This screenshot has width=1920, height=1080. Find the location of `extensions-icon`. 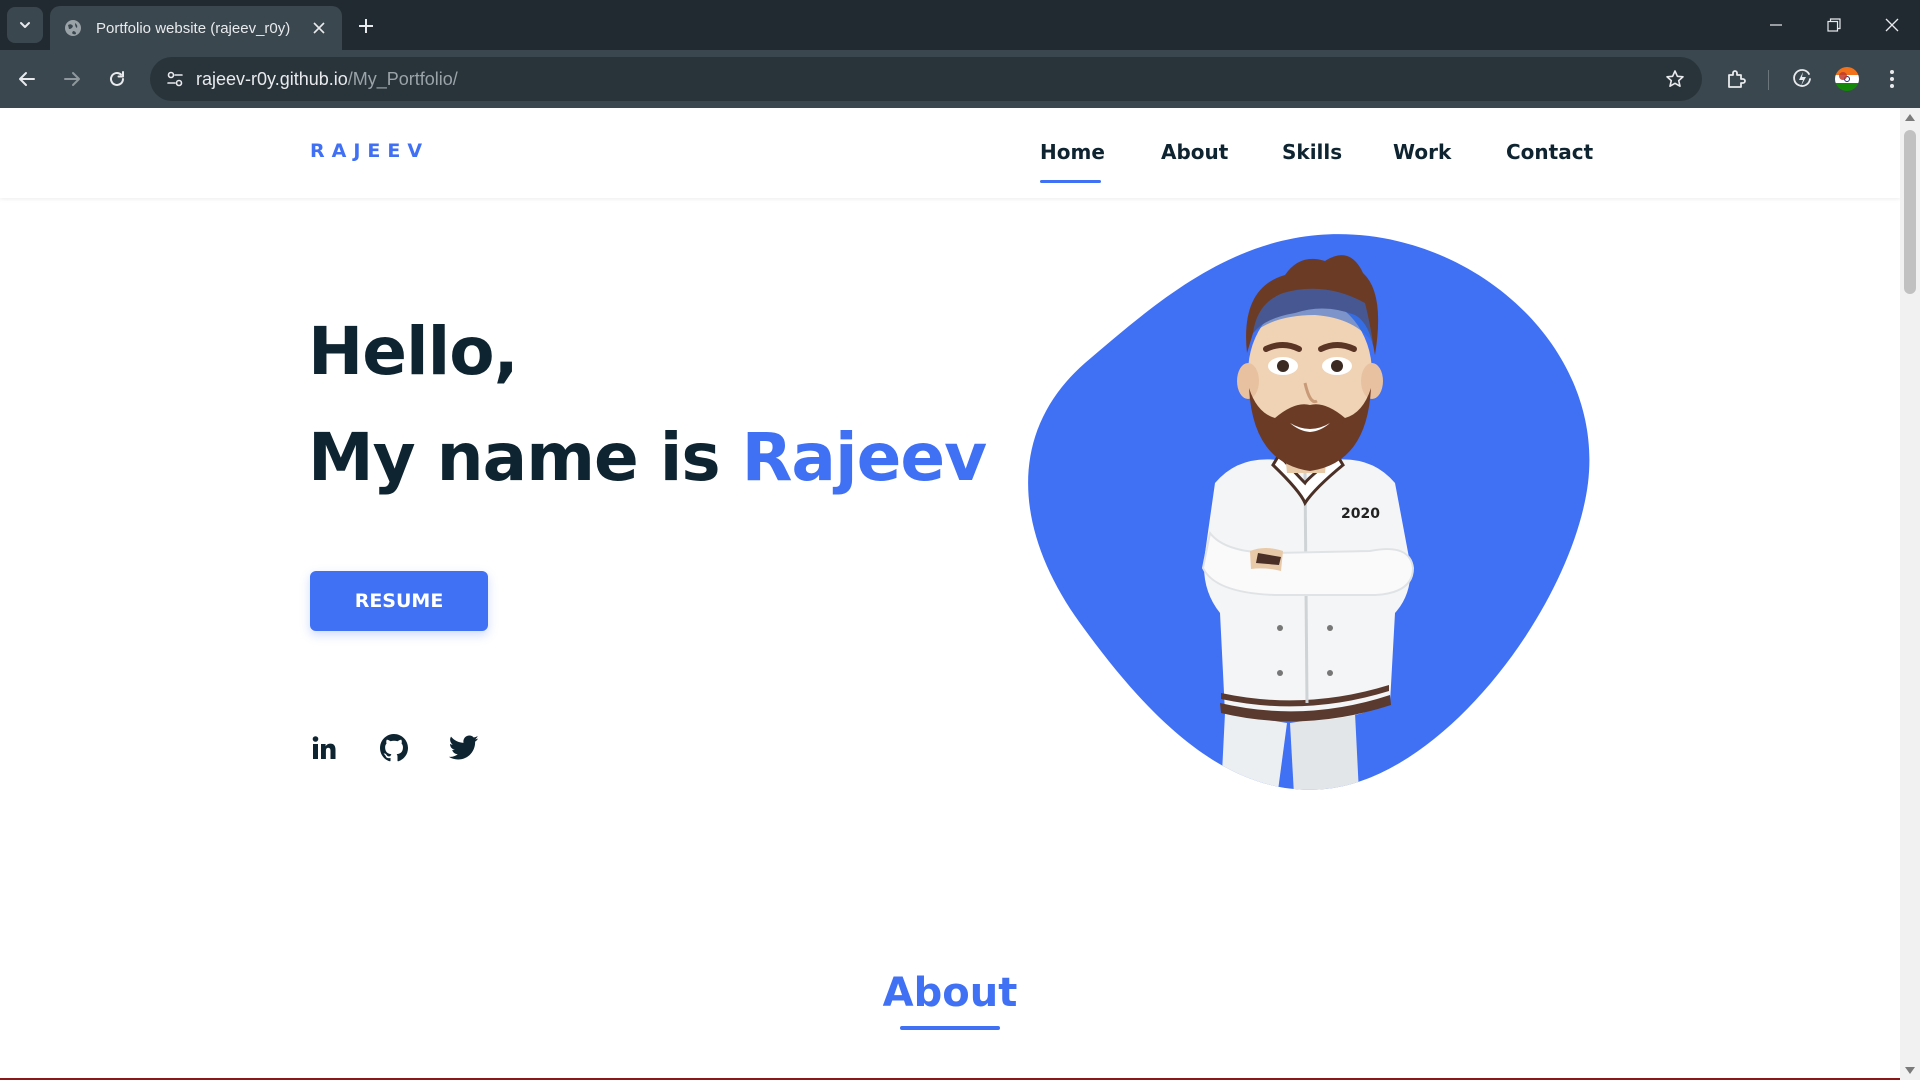

extensions-icon is located at coordinates (1737, 79).